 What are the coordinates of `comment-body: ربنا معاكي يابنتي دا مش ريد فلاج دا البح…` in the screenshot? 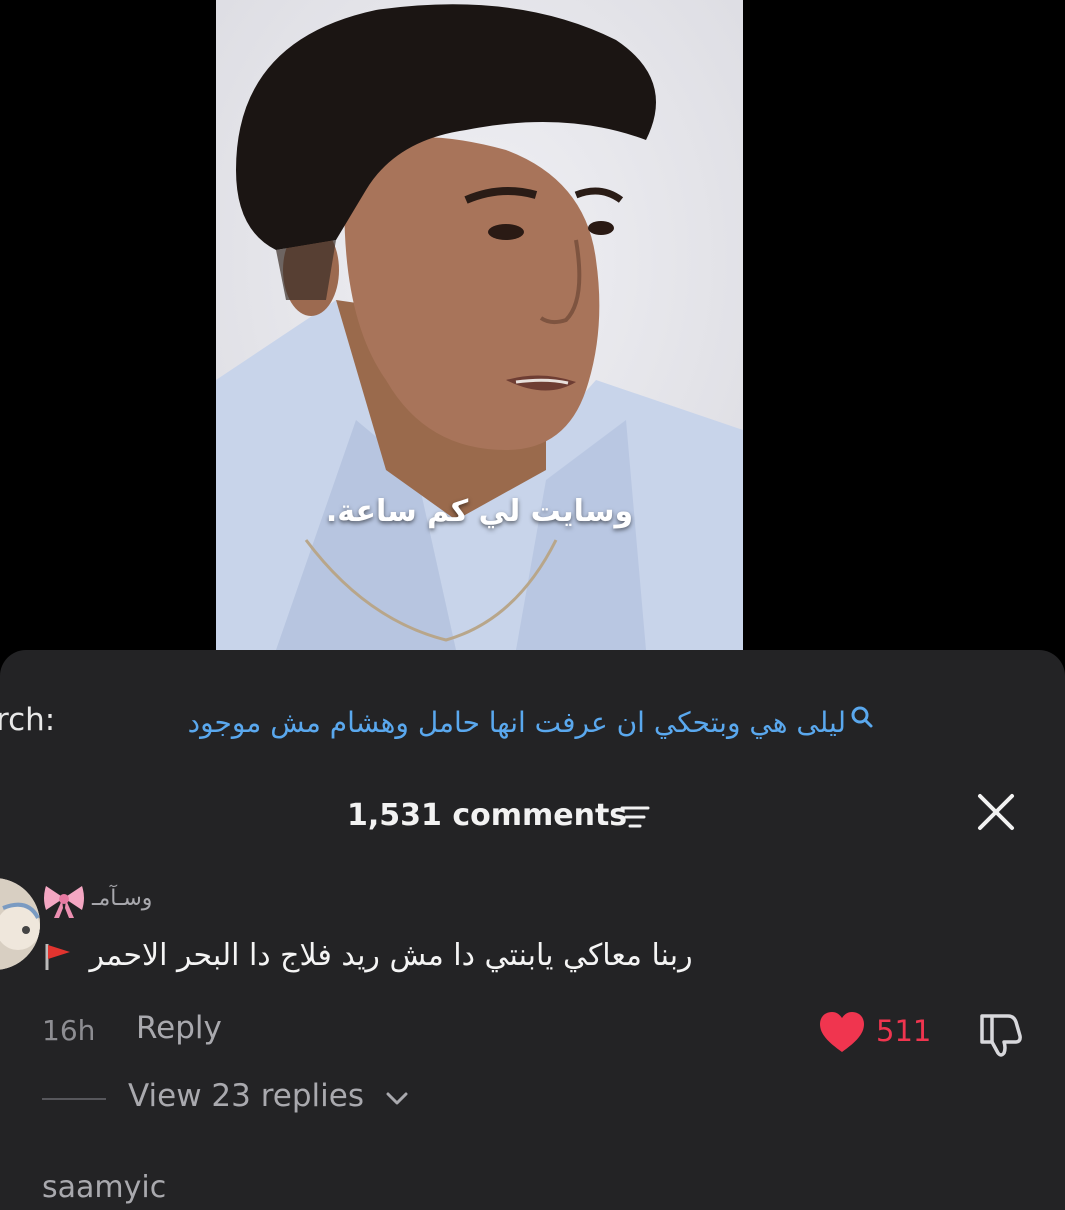 It's located at (437, 955).